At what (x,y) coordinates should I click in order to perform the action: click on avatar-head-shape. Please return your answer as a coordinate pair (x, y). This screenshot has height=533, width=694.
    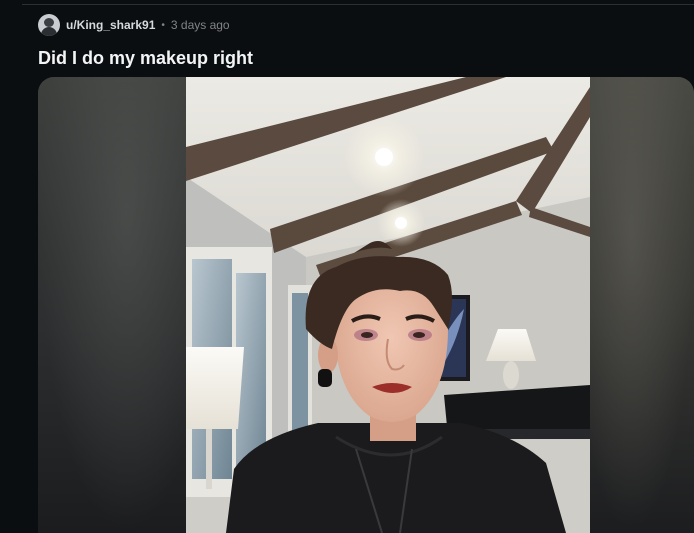
    Looking at the image, I should click on (49, 22).